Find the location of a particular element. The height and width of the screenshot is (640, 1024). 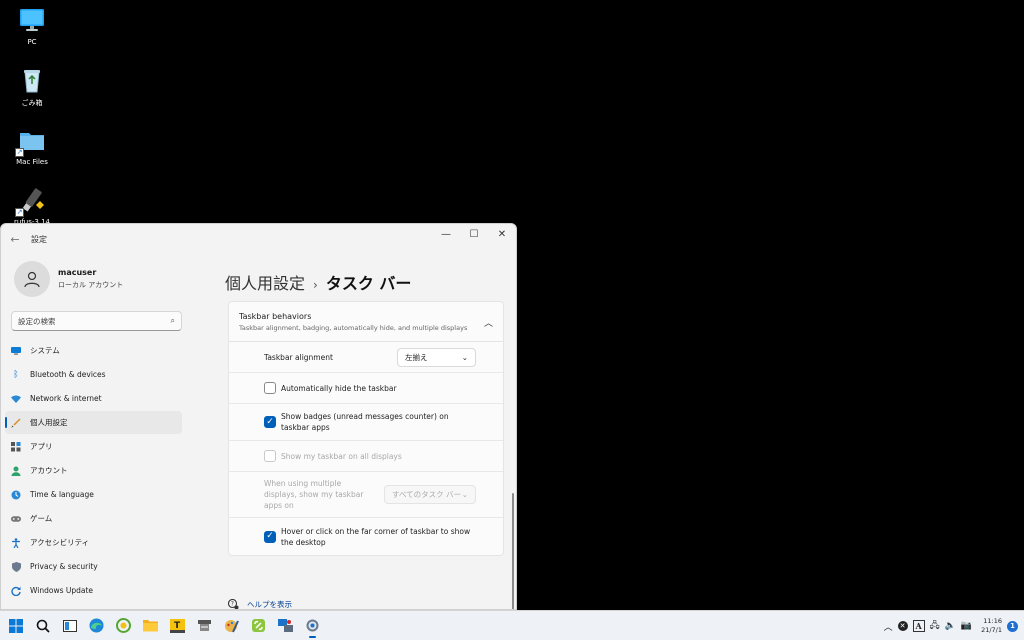

taskbar-alignment-dropdown: 左揃え ⌄ is located at coordinates (436, 357).